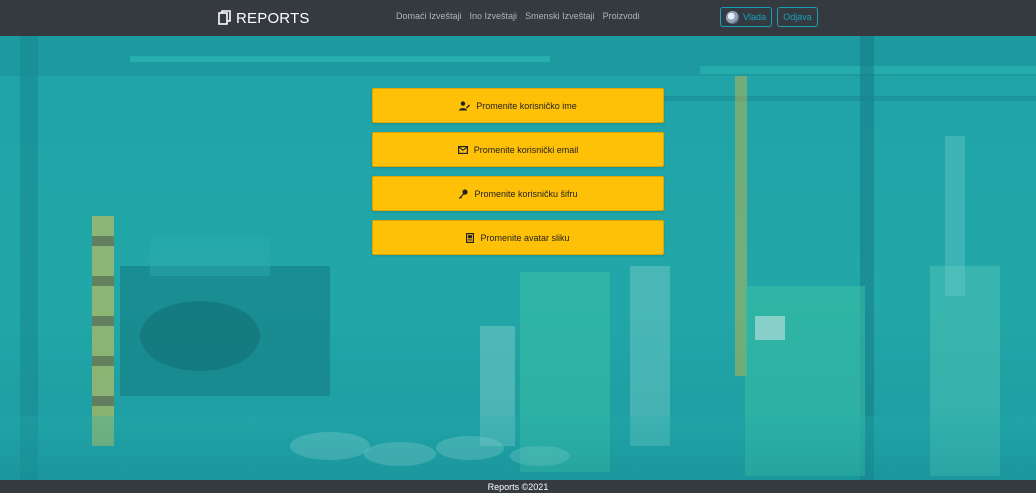 The image size is (1036, 493). I want to click on nav-link-smenski-izvestaji: Smenski Izveštaji, so click(560, 16).